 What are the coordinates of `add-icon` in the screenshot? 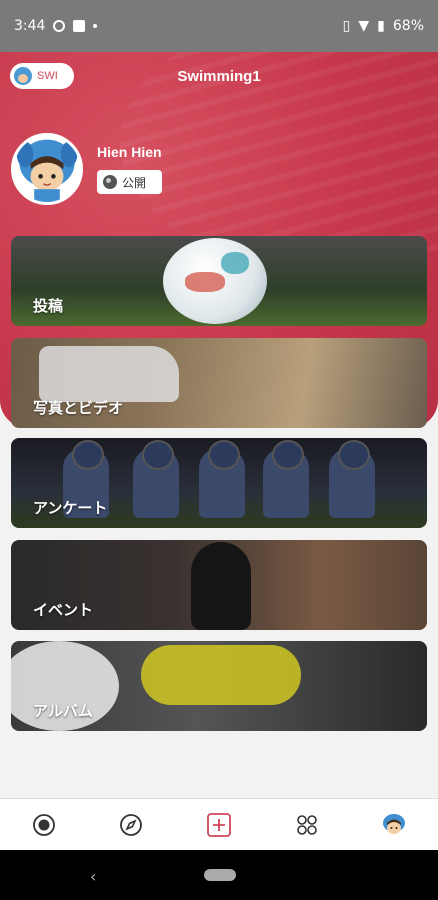 It's located at (219, 824).